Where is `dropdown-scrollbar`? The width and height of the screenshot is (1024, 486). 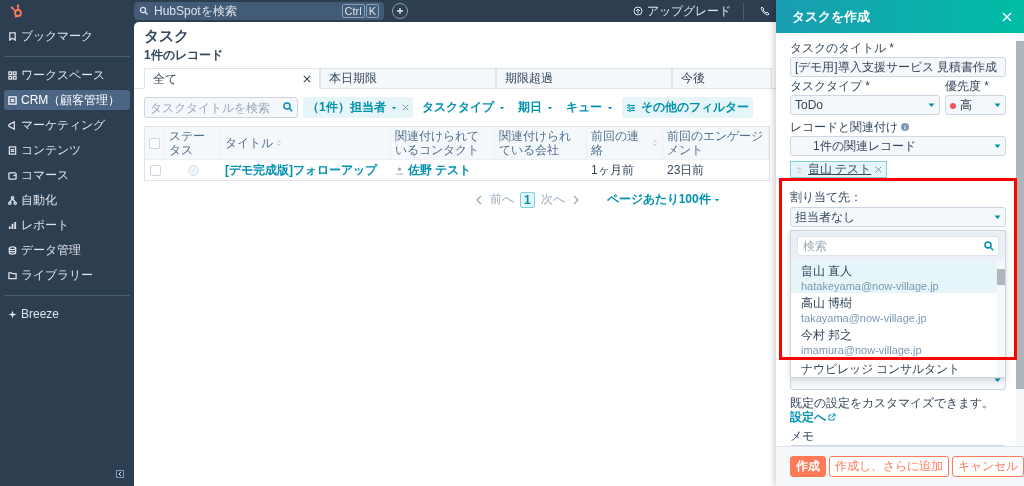
dropdown-scrollbar is located at coordinates (1001, 319).